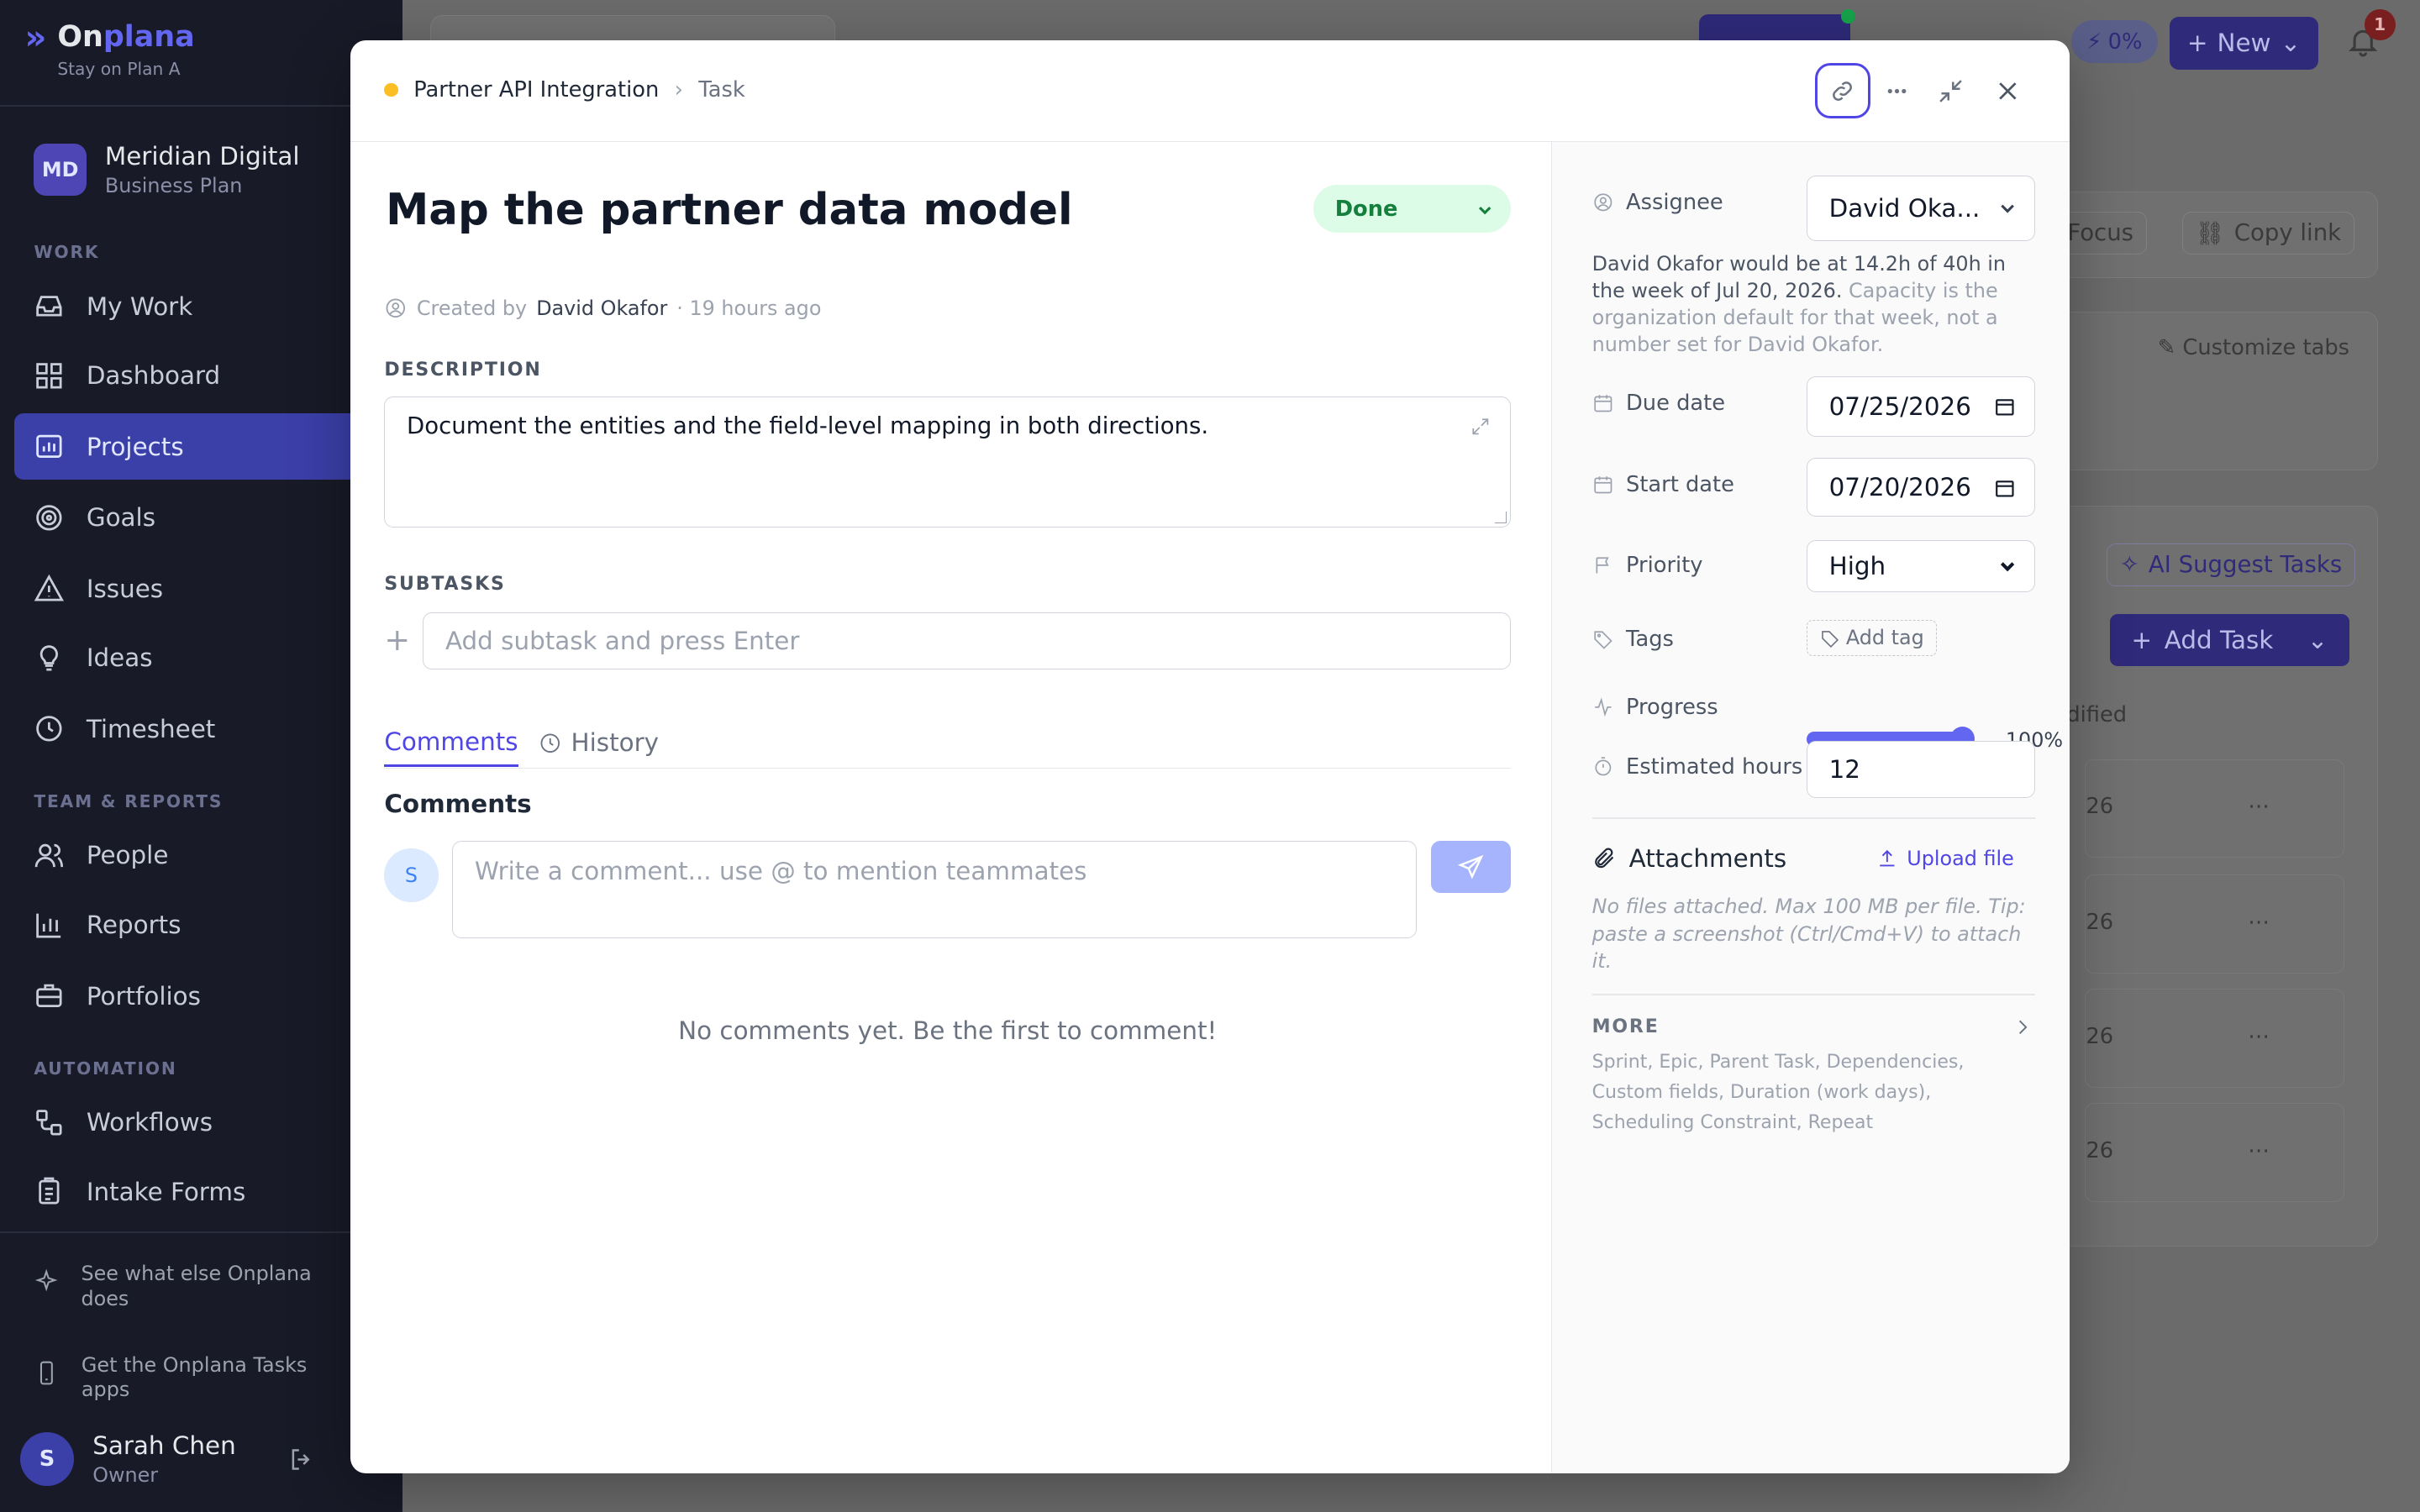 This screenshot has width=2420, height=1512. What do you see at coordinates (2253, 347) in the screenshot?
I see `customize-tabs-link: ✎ Customize tabs` at bounding box center [2253, 347].